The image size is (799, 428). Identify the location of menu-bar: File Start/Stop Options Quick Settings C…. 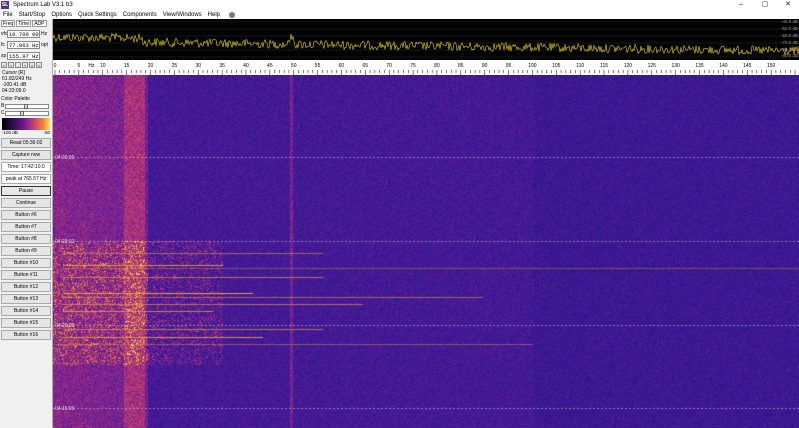
(399, 14).